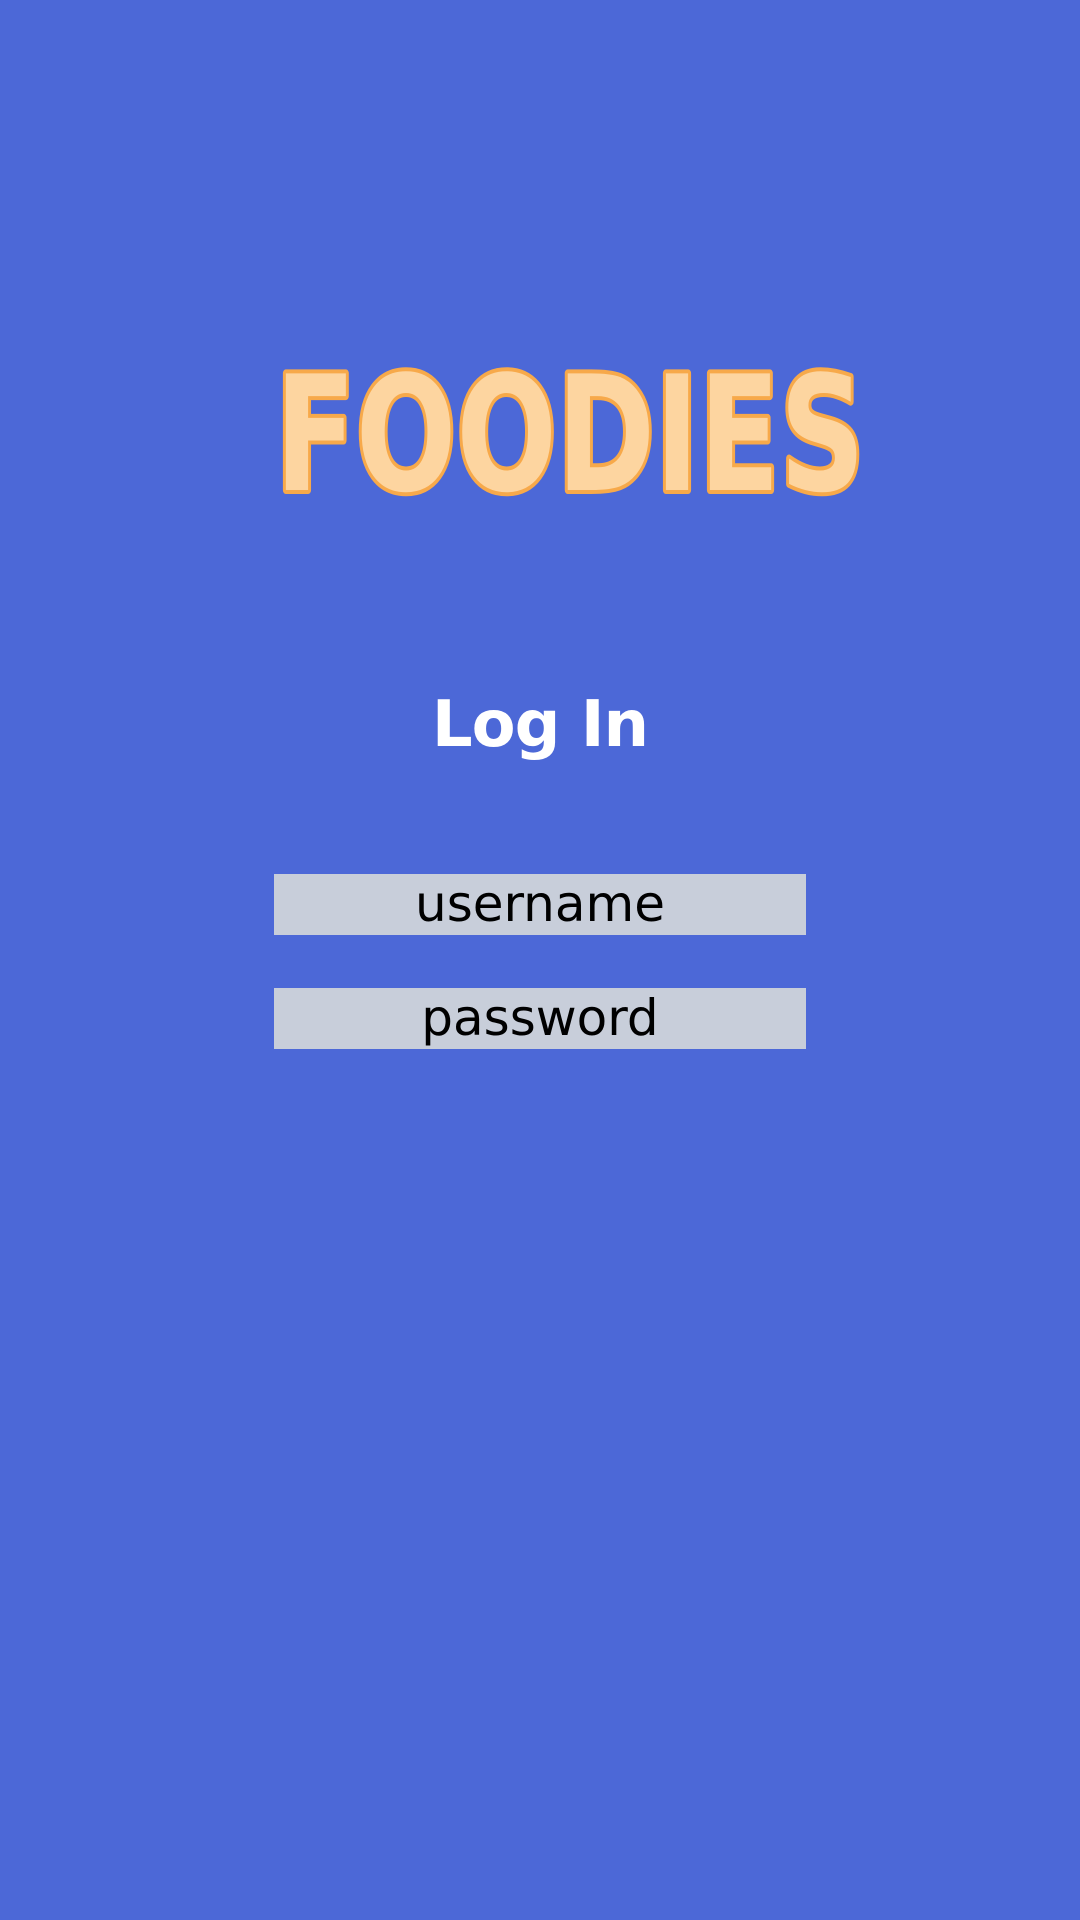 This screenshot has height=1920, width=1080. Describe the element at coordinates (540, 1018) in the screenshot. I see `password-input` at that location.